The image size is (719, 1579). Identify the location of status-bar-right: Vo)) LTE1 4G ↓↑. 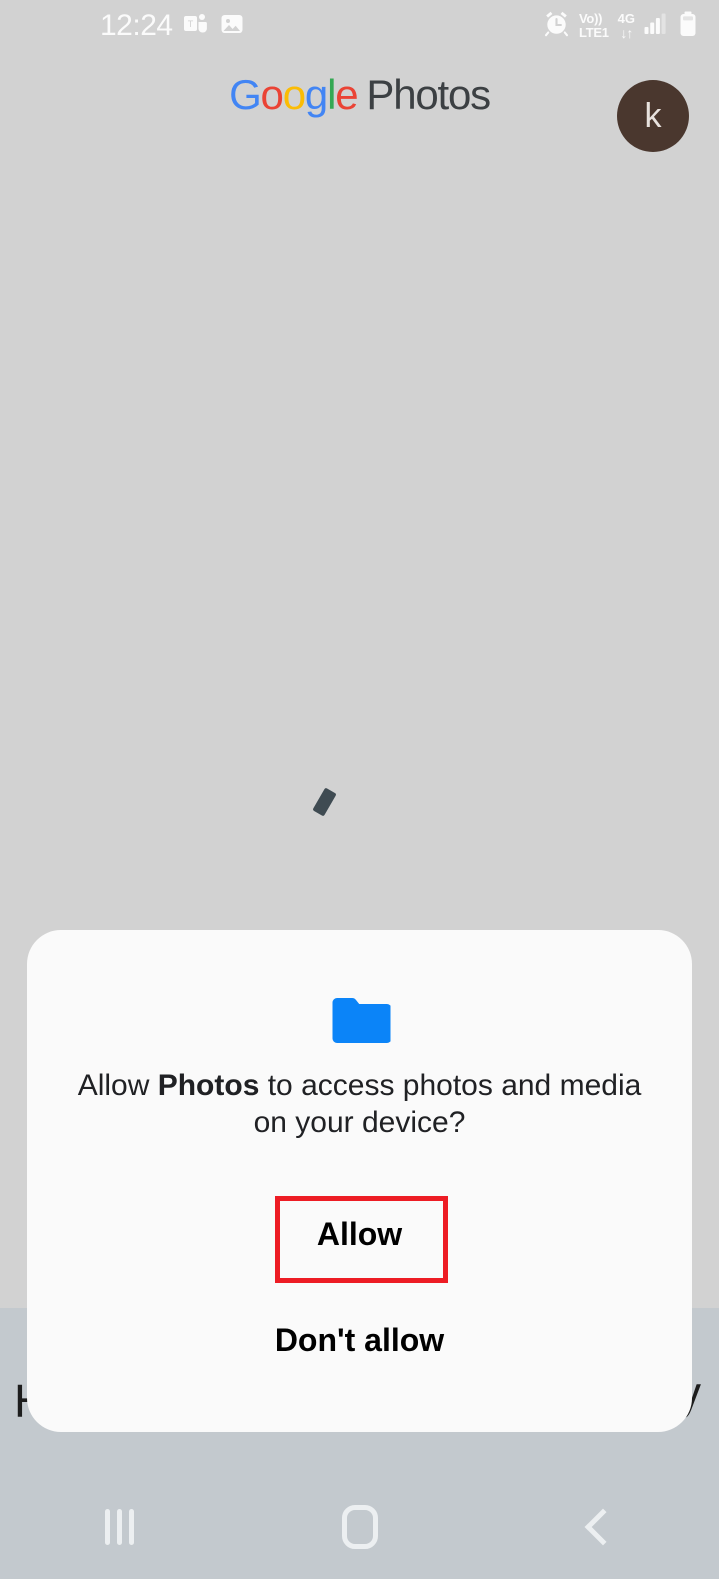
(620, 26).